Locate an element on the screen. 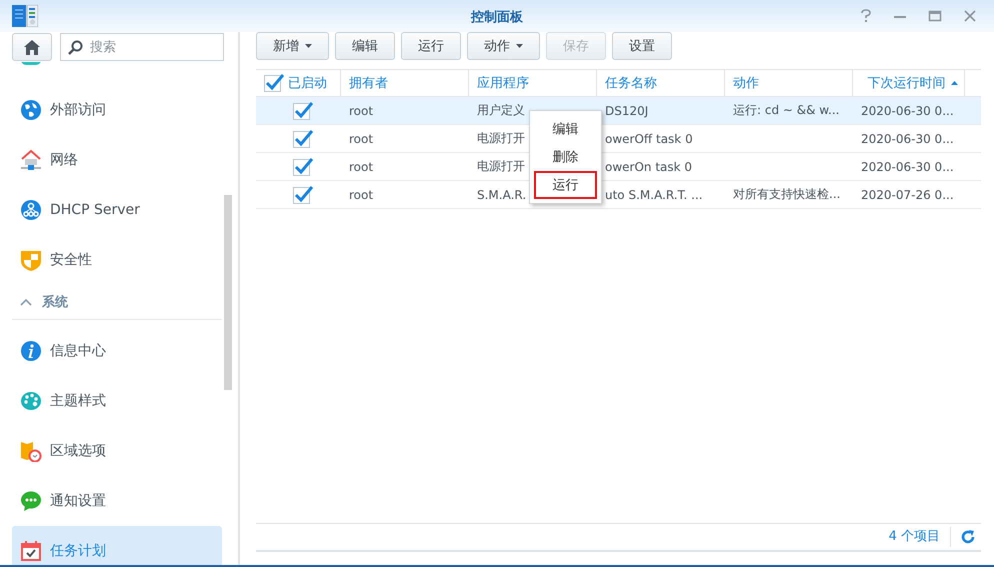 This screenshot has height=567, width=994. column-header: 已启动 is located at coordinates (307, 83).